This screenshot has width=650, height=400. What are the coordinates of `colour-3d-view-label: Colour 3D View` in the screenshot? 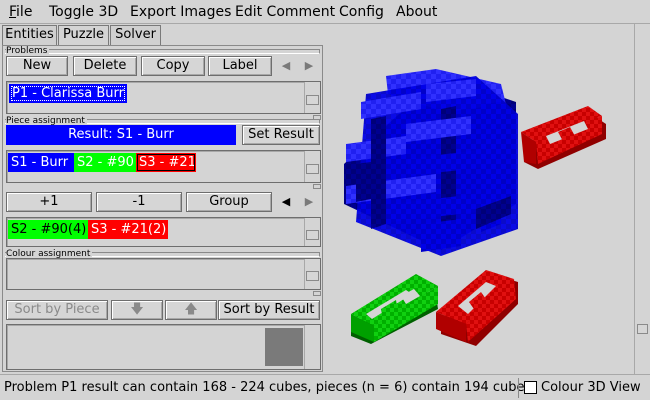 It's located at (591, 387).